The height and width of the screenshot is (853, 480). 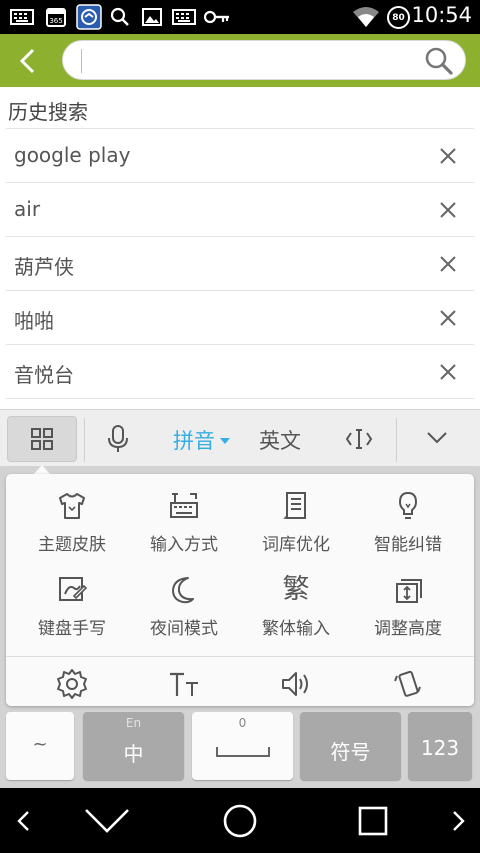 I want to click on search-input, so click(x=264, y=60).